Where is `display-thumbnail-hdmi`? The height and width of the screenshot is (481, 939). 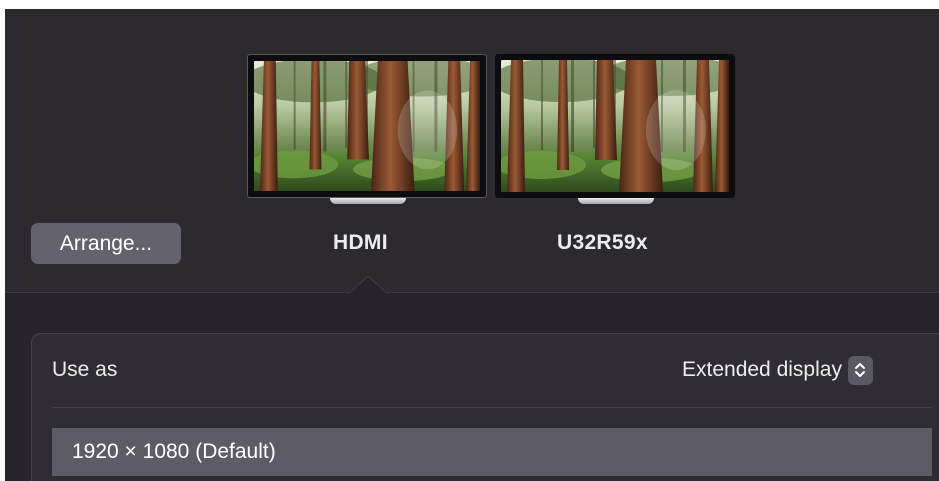
display-thumbnail-hdmi is located at coordinates (367, 130).